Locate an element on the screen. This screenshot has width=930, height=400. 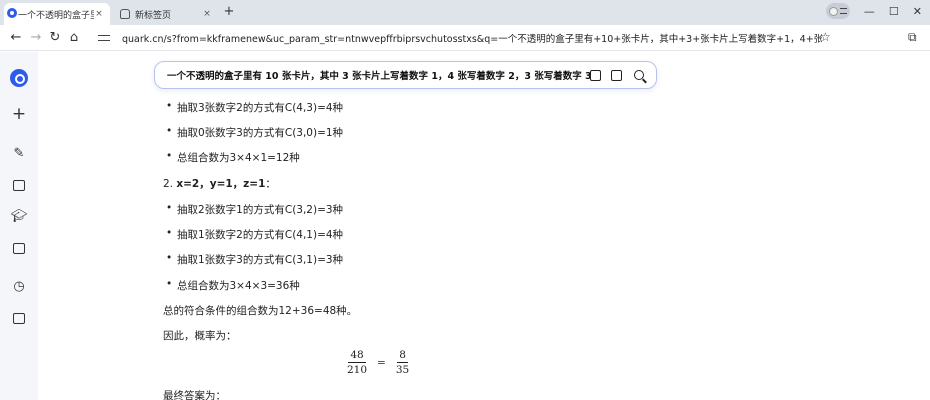
case-heading: 2. x=2，y=1，z=1： is located at coordinates (219, 183).